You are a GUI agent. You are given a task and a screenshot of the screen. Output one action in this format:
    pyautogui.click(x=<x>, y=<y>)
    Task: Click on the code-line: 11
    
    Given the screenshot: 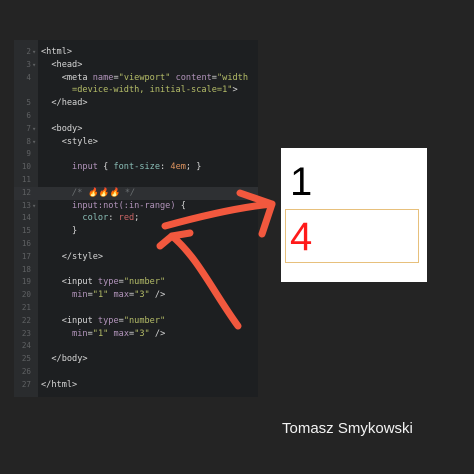 What is the action you would take?
    pyautogui.click(x=136, y=180)
    